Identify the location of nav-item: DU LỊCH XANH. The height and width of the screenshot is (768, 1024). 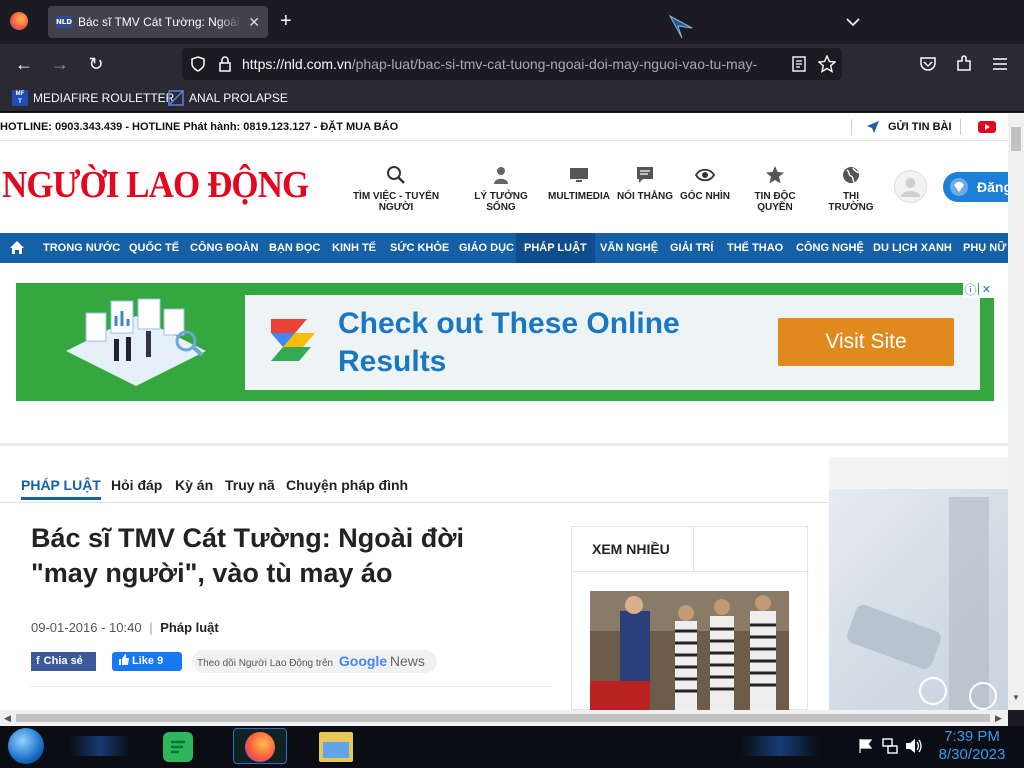
(912, 248).